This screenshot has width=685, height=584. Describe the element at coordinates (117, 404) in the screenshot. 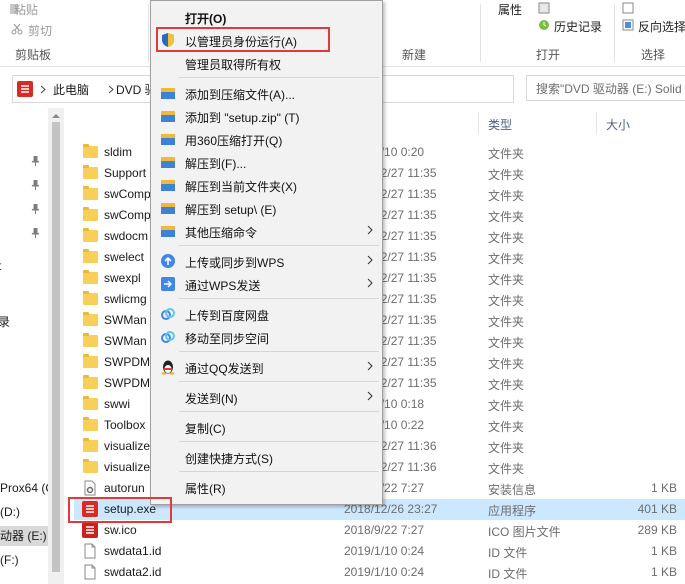

I see `file-name: swwi` at that location.